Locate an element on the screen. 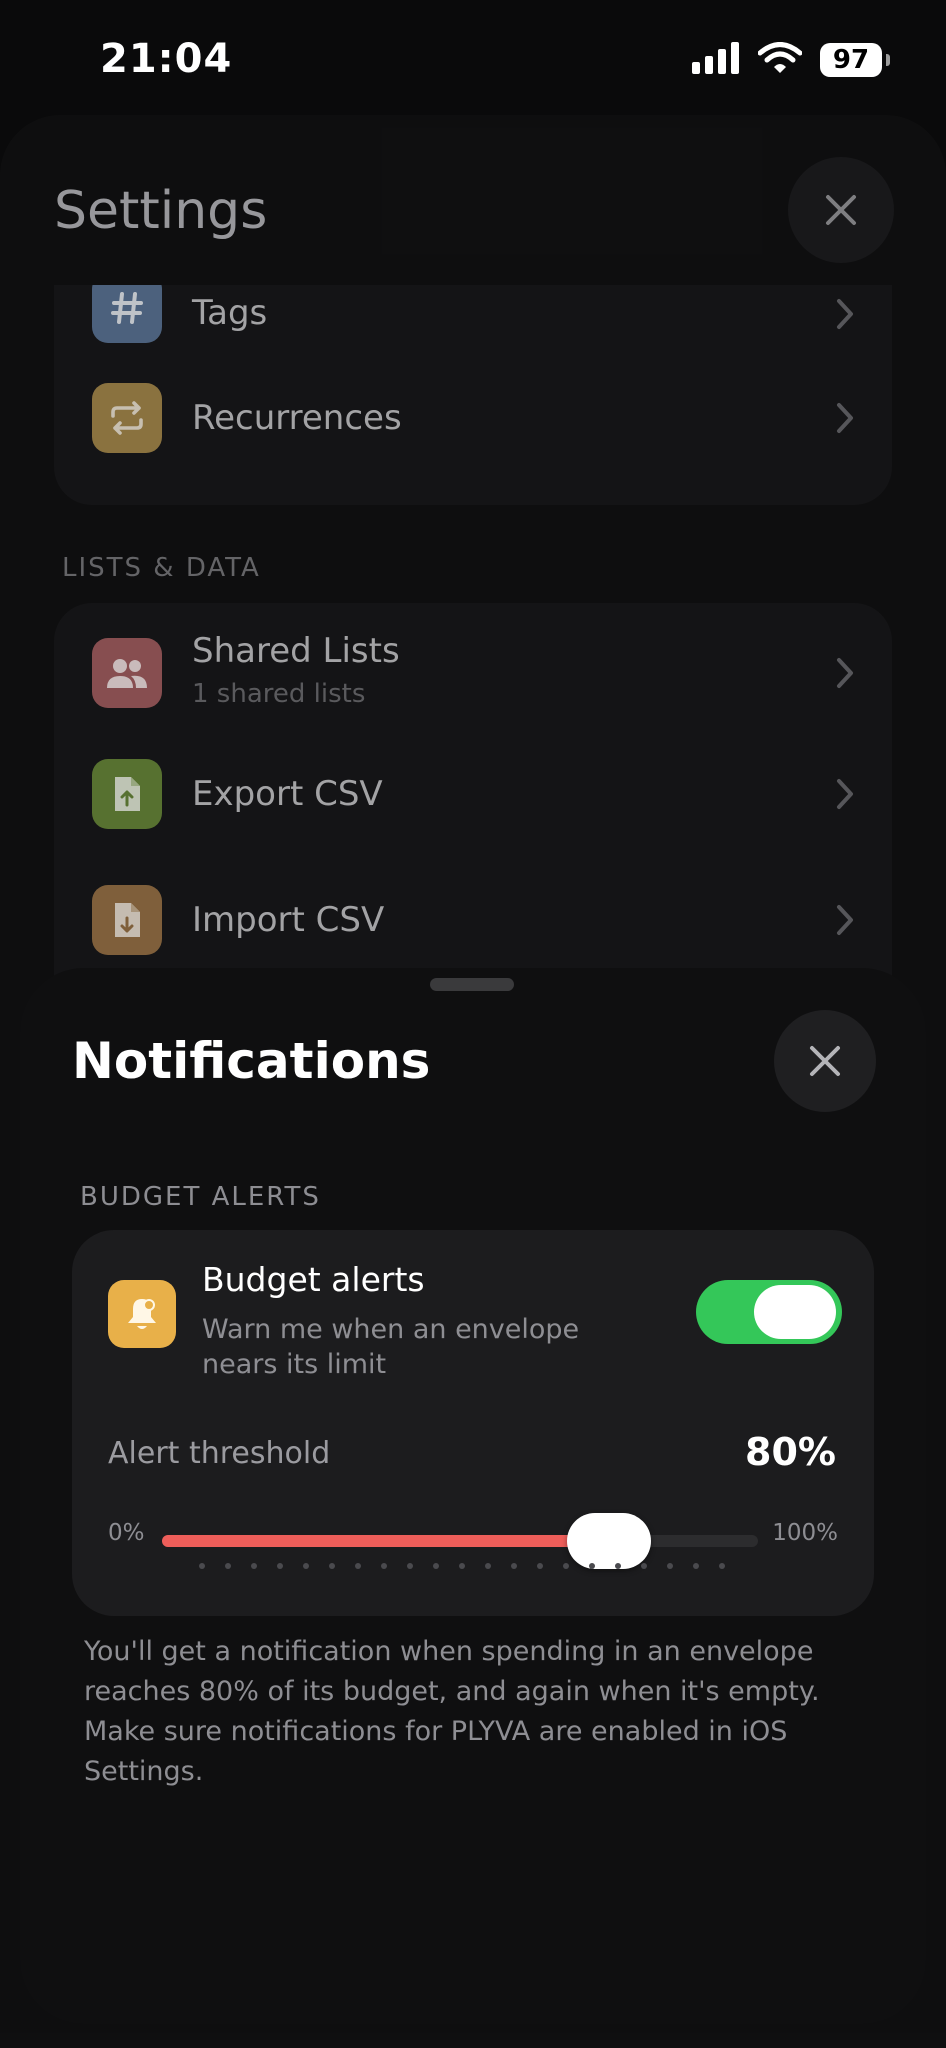  sheet-grabber is located at coordinates (472, 984).